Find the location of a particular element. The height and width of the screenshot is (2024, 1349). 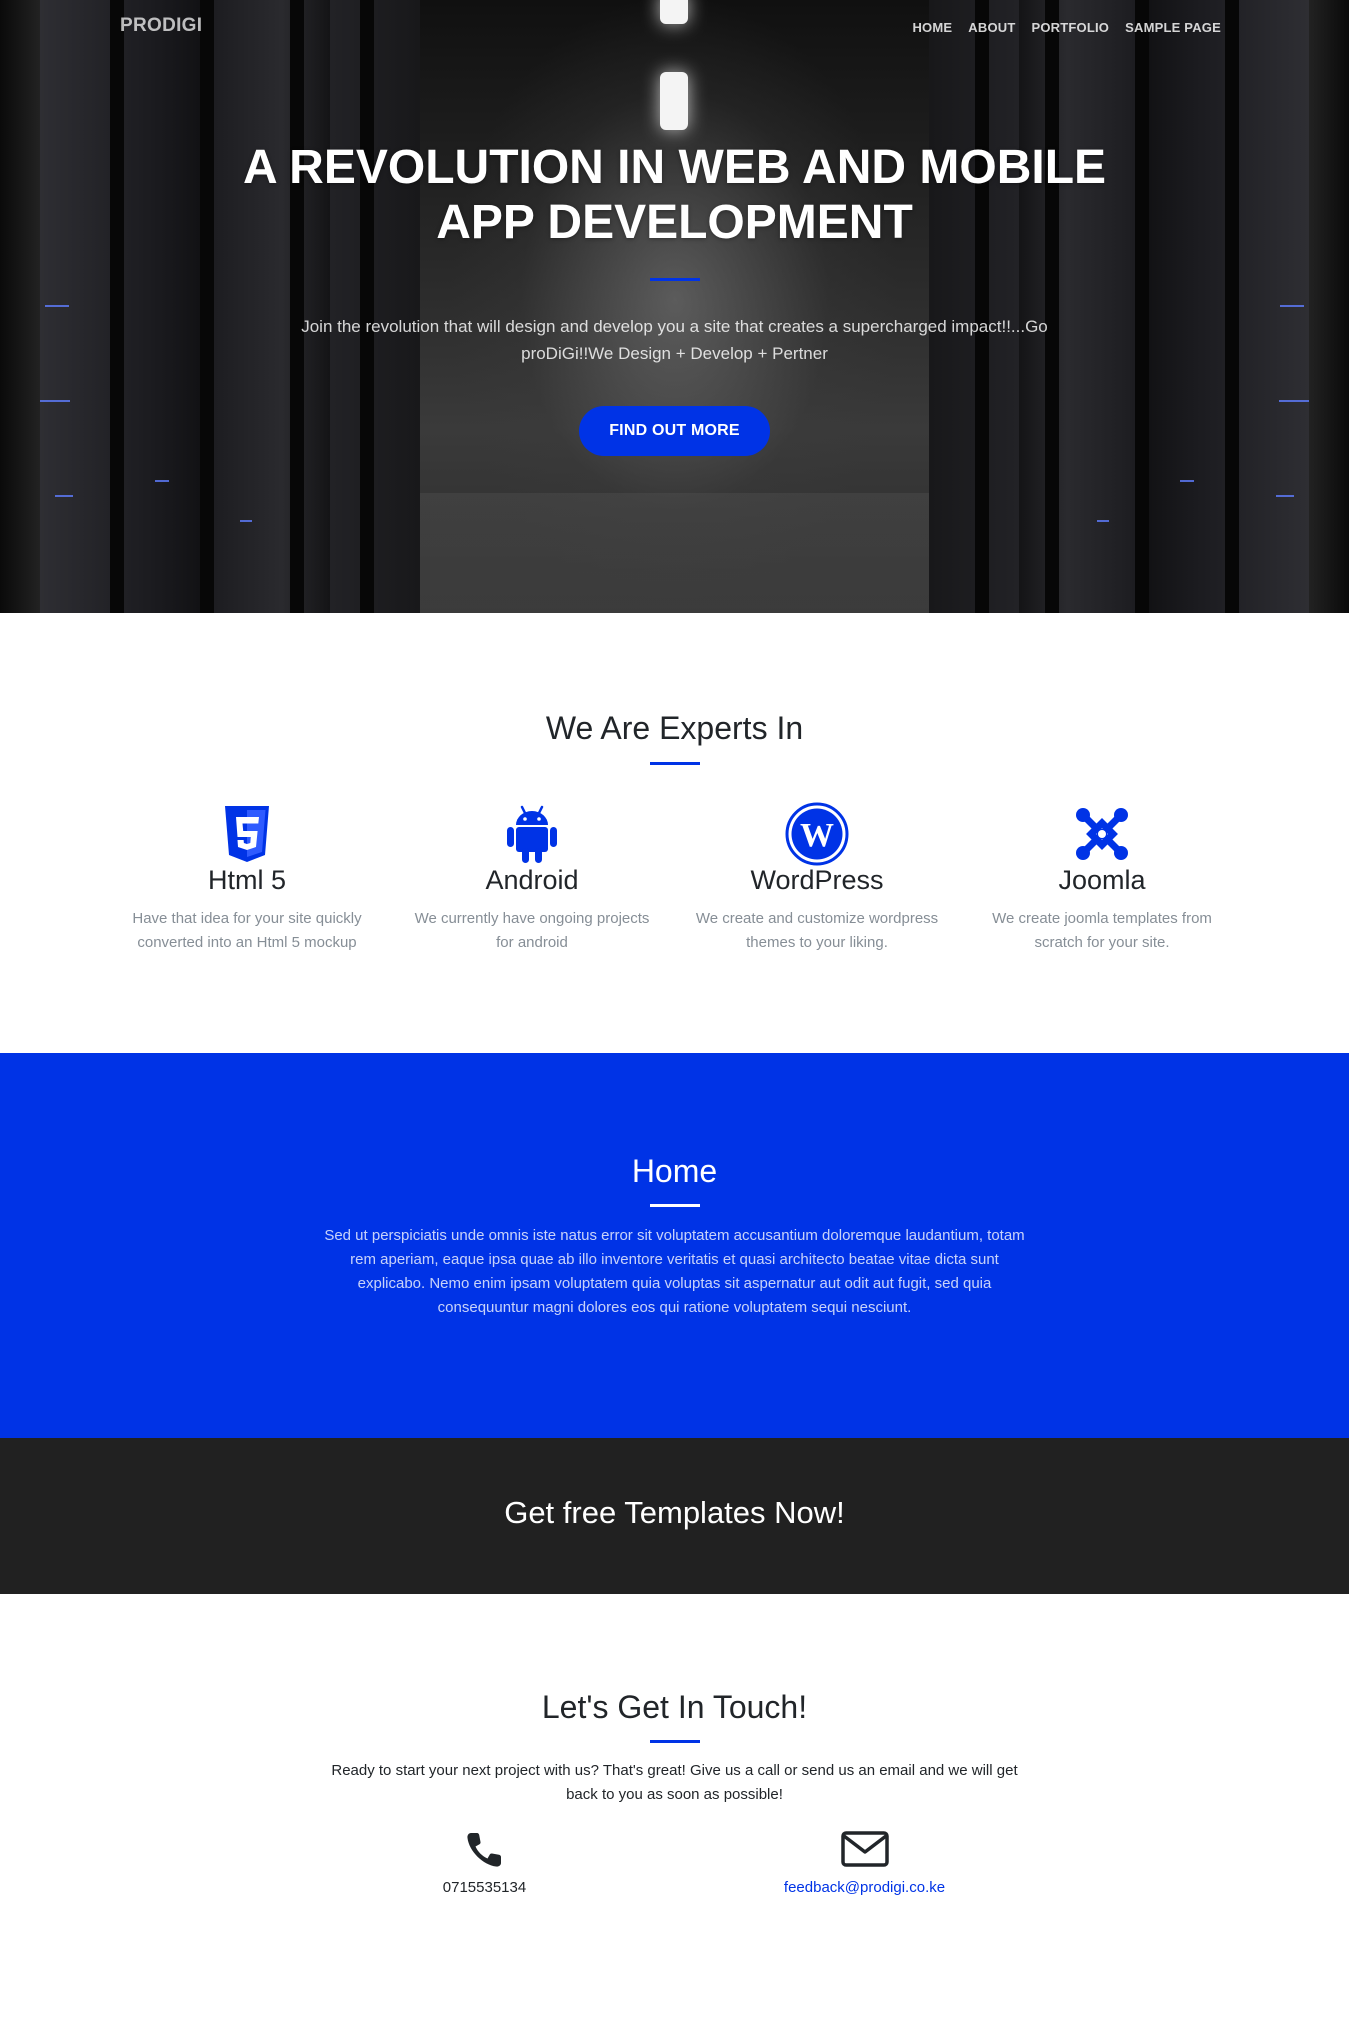

svg-text: W is located at coordinates (817, 835).